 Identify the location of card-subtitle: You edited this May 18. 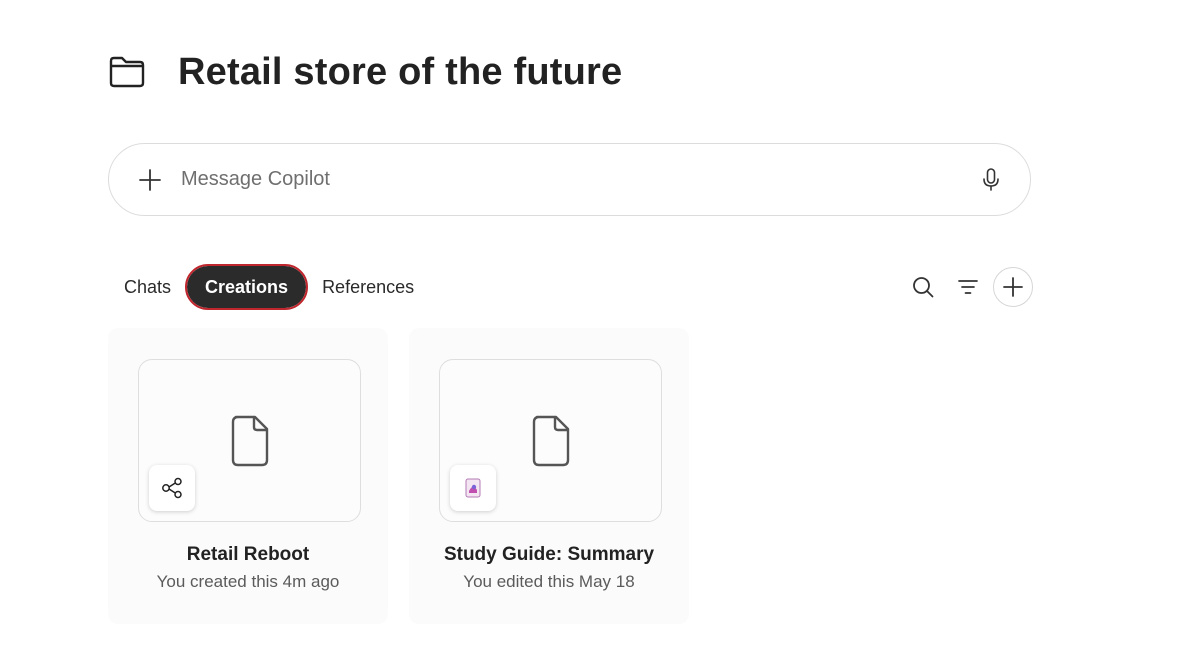
(549, 581).